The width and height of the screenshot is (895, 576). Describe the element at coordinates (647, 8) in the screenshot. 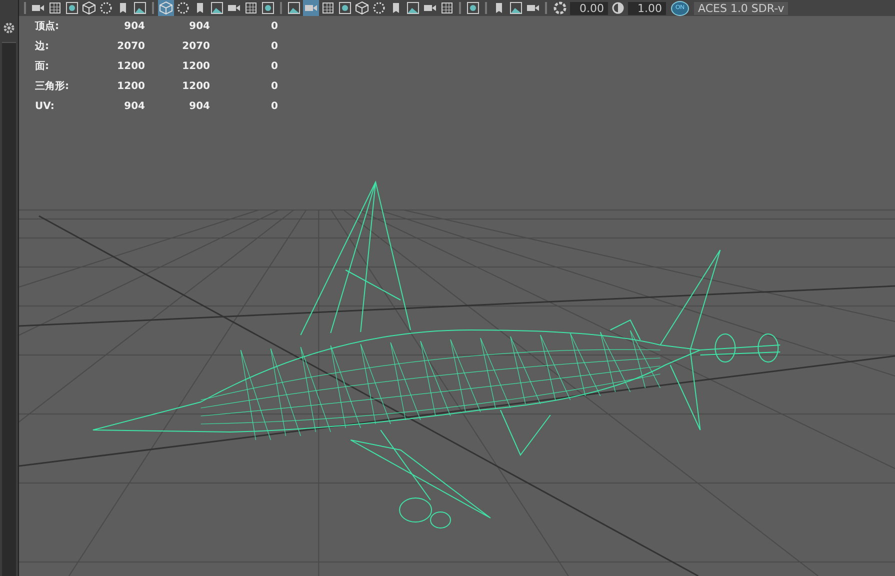

I see `gamma-field: 1.00` at that location.